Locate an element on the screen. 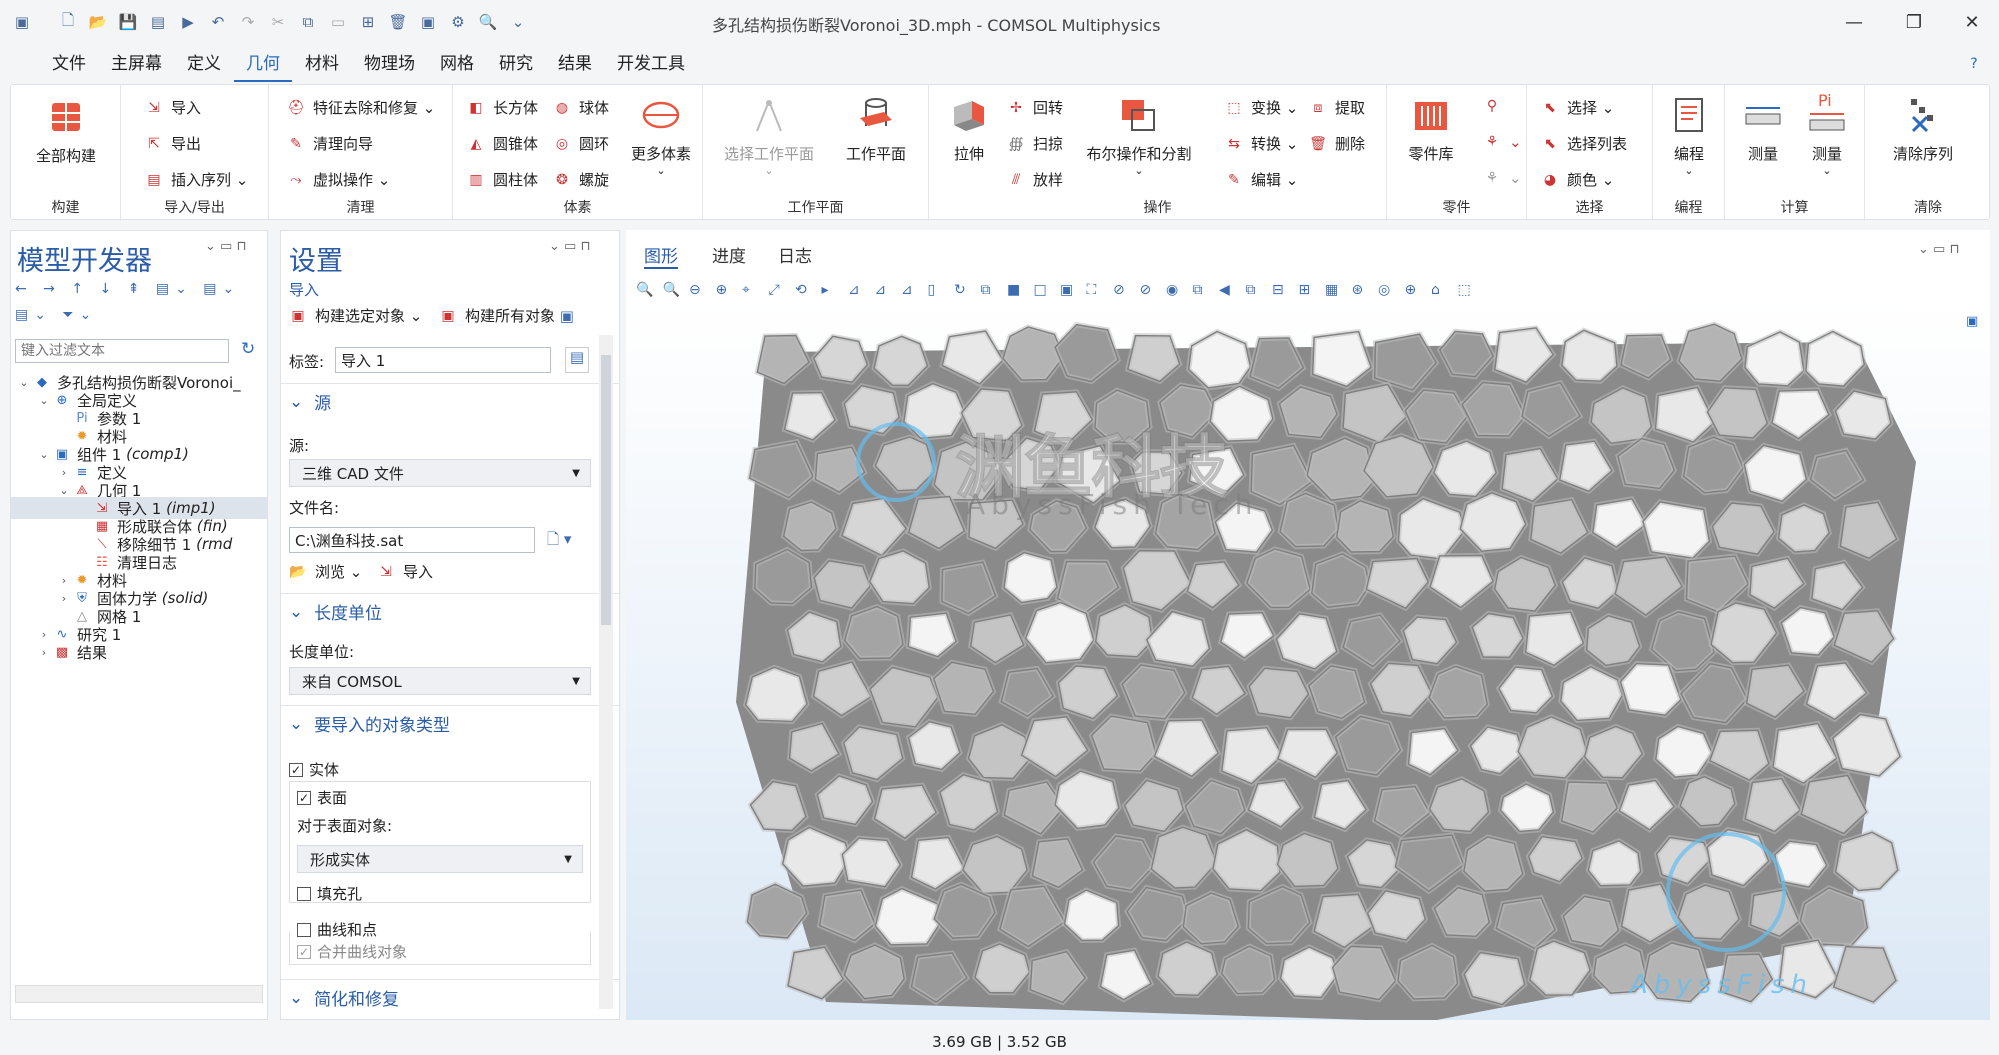 This screenshot has height=1055, width=1999. programming-button: 编程 ⌄ is located at coordinates (1689, 136).